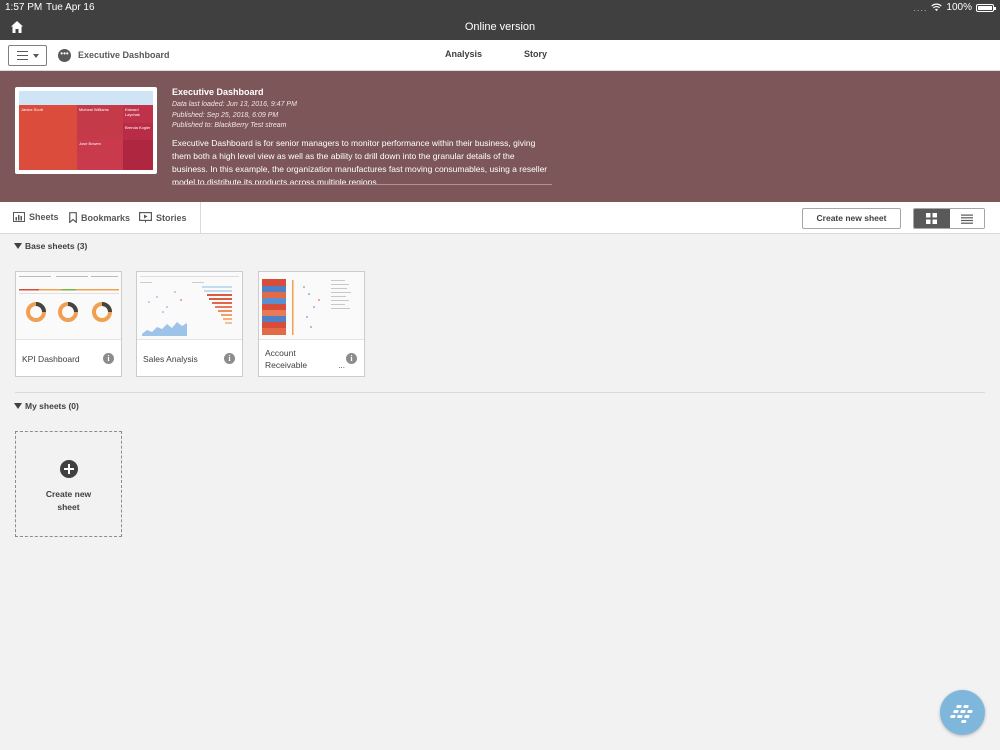 The height and width of the screenshot is (750, 1000). I want to click on sheet-title: Sales Analysis, so click(170, 359).